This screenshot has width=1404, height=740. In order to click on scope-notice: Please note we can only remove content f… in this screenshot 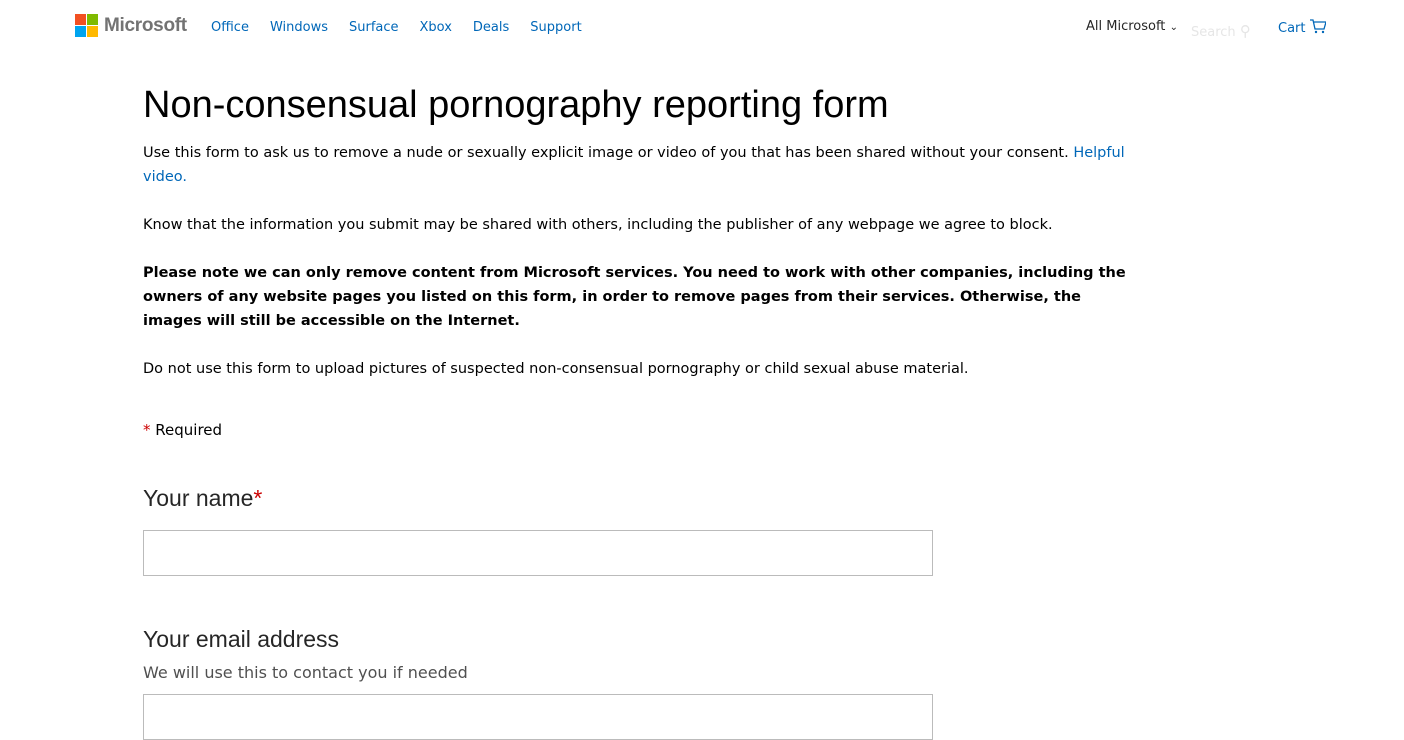, I will do `click(634, 297)`.